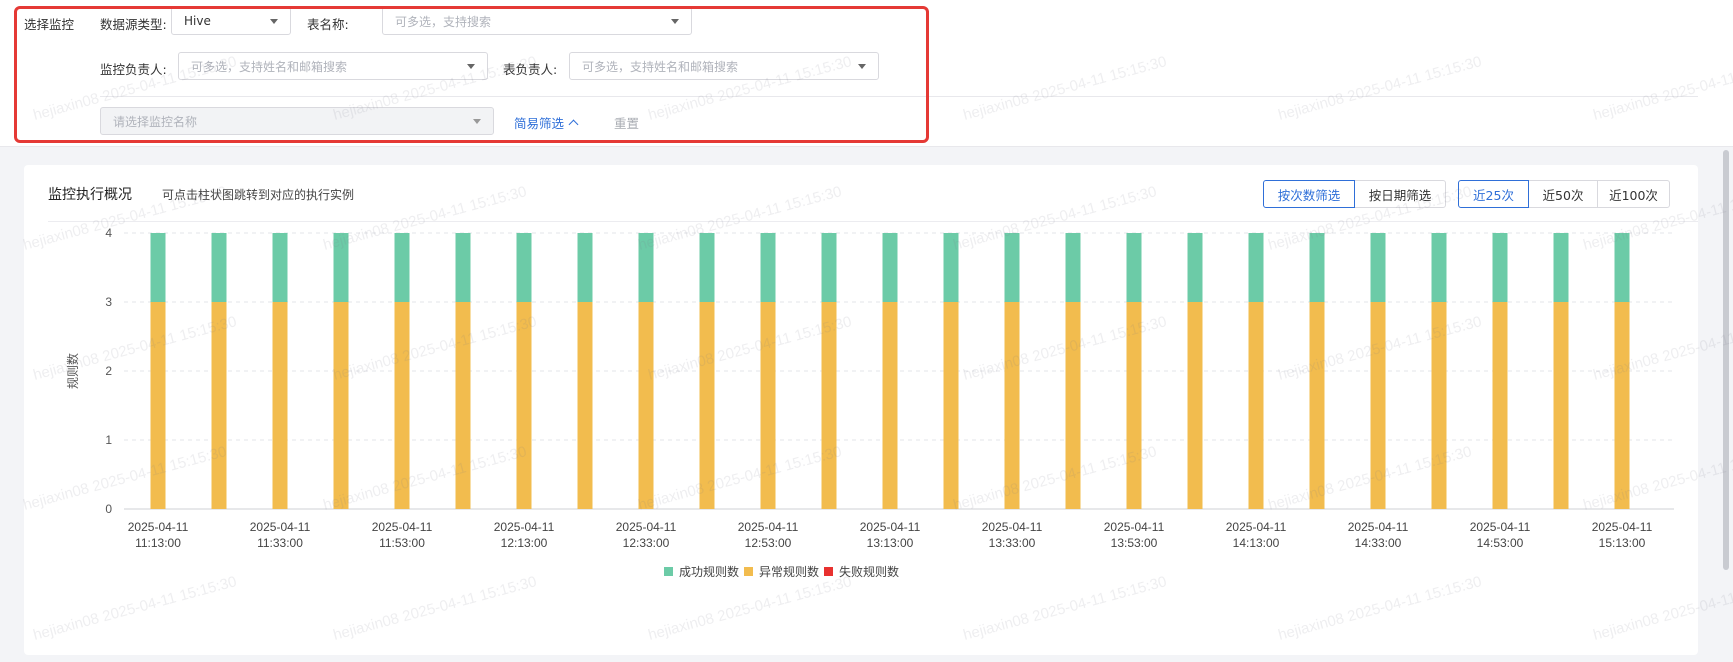  I want to click on legend-label: 成功规则数, so click(709, 571).